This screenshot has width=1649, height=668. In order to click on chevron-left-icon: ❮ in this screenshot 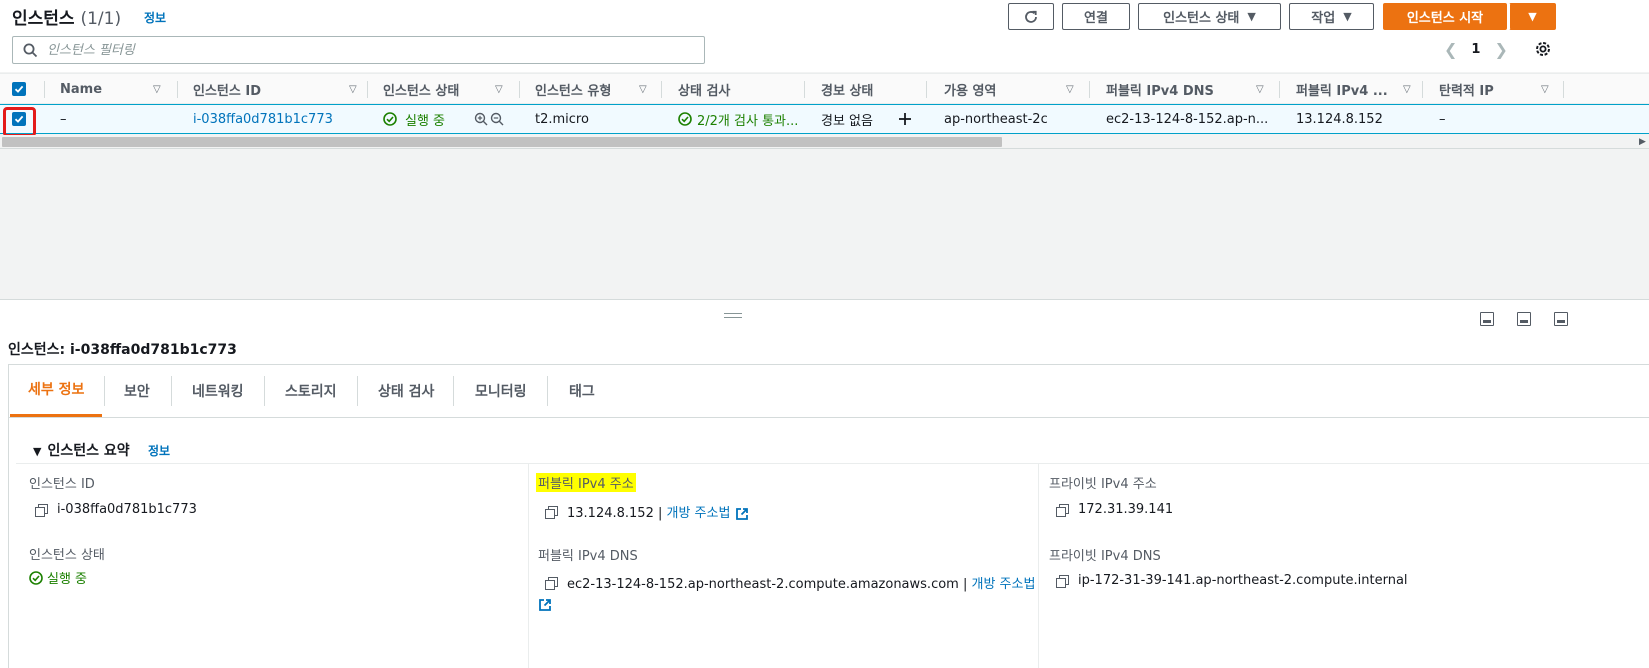, I will do `click(1450, 49)`.